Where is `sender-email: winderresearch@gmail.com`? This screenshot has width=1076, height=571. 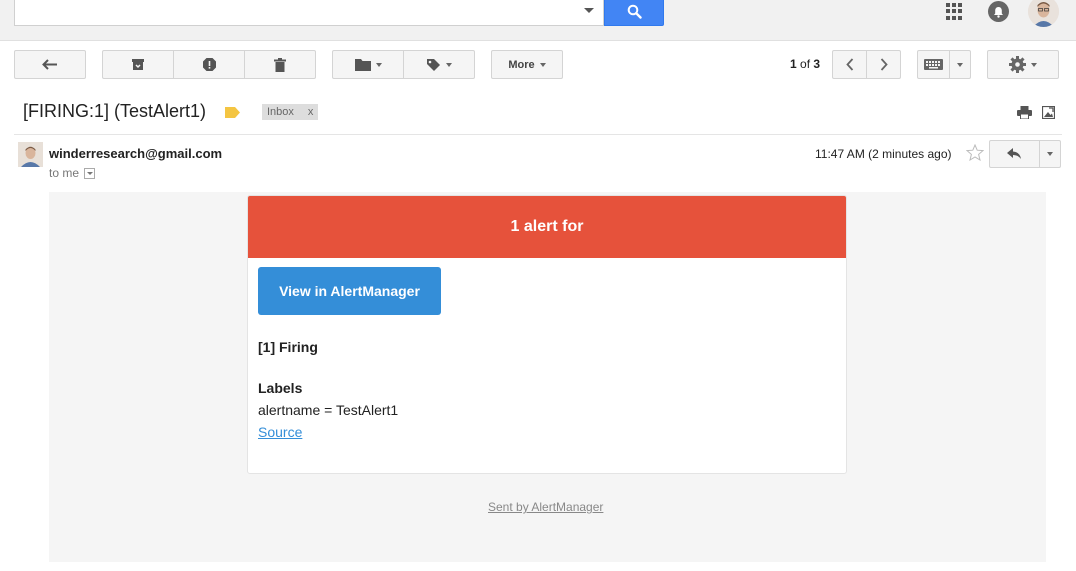 sender-email: winderresearch@gmail.com is located at coordinates (135, 153).